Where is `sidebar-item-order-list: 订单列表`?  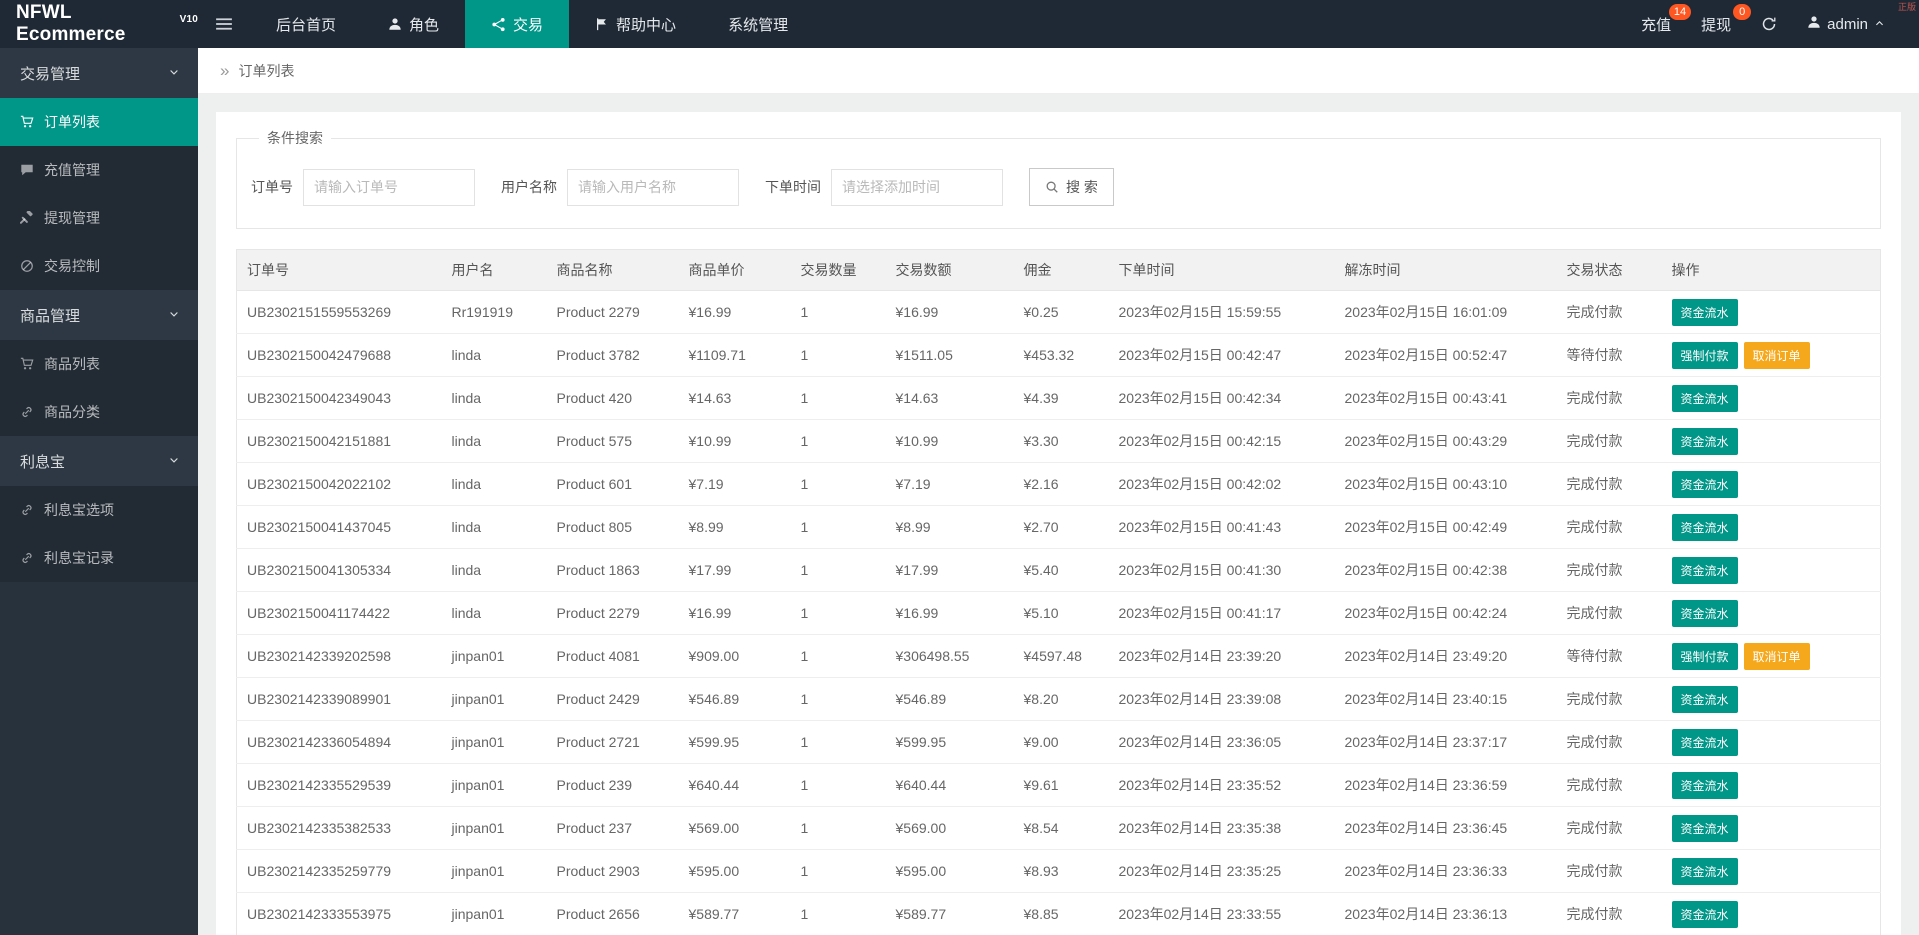 sidebar-item-order-list: 订单列表 is located at coordinates (99, 122).